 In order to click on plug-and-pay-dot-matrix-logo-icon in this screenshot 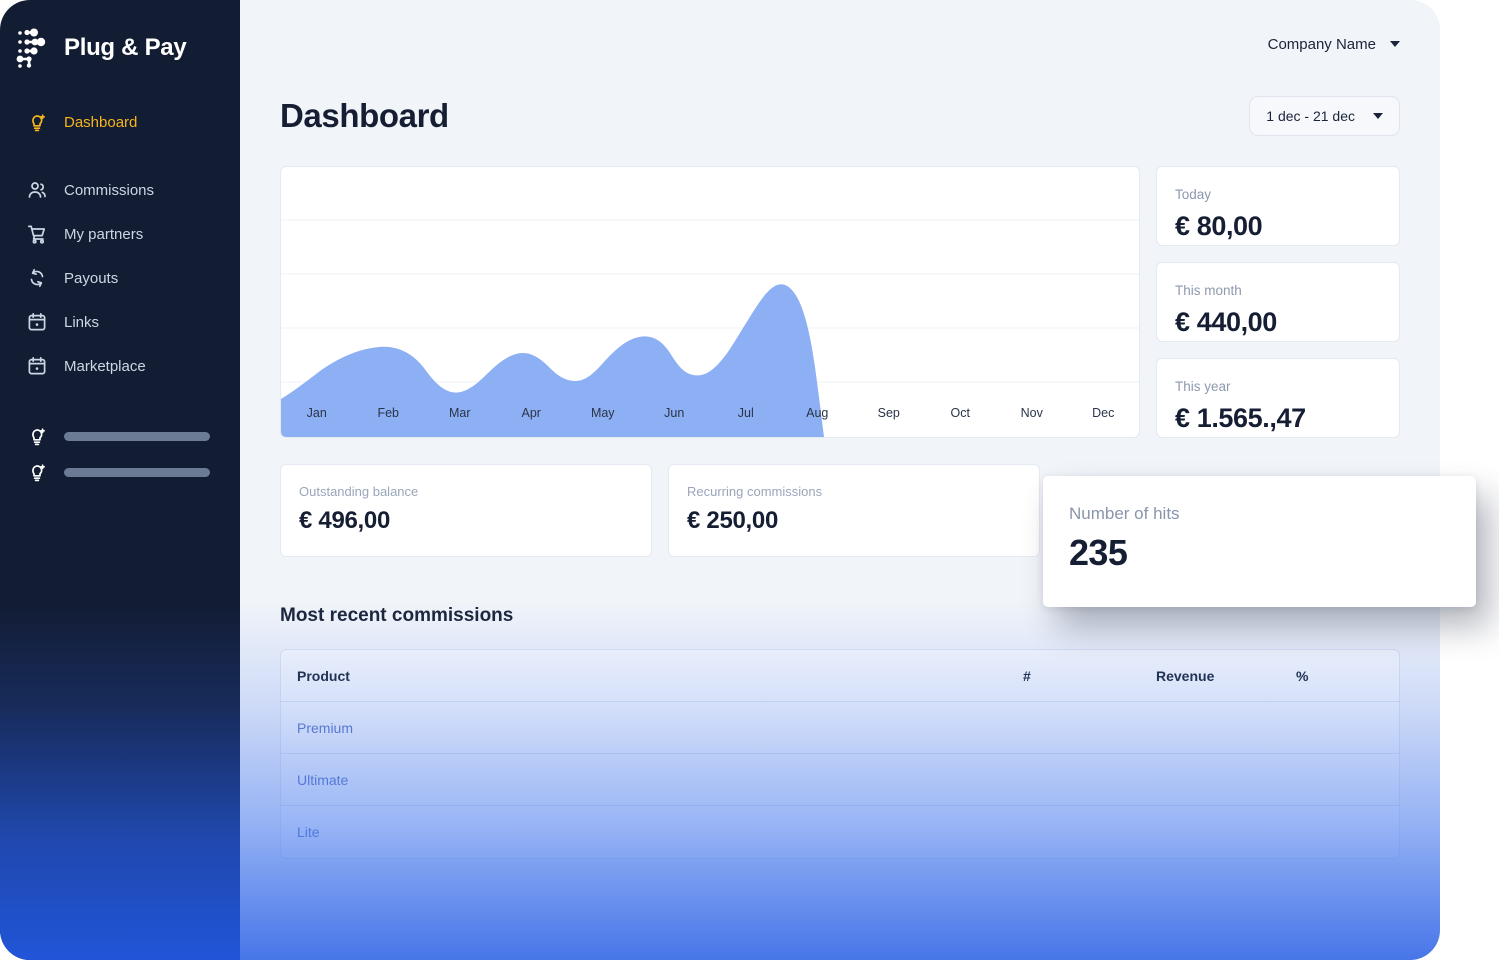, I will do `click(33, 48)`.